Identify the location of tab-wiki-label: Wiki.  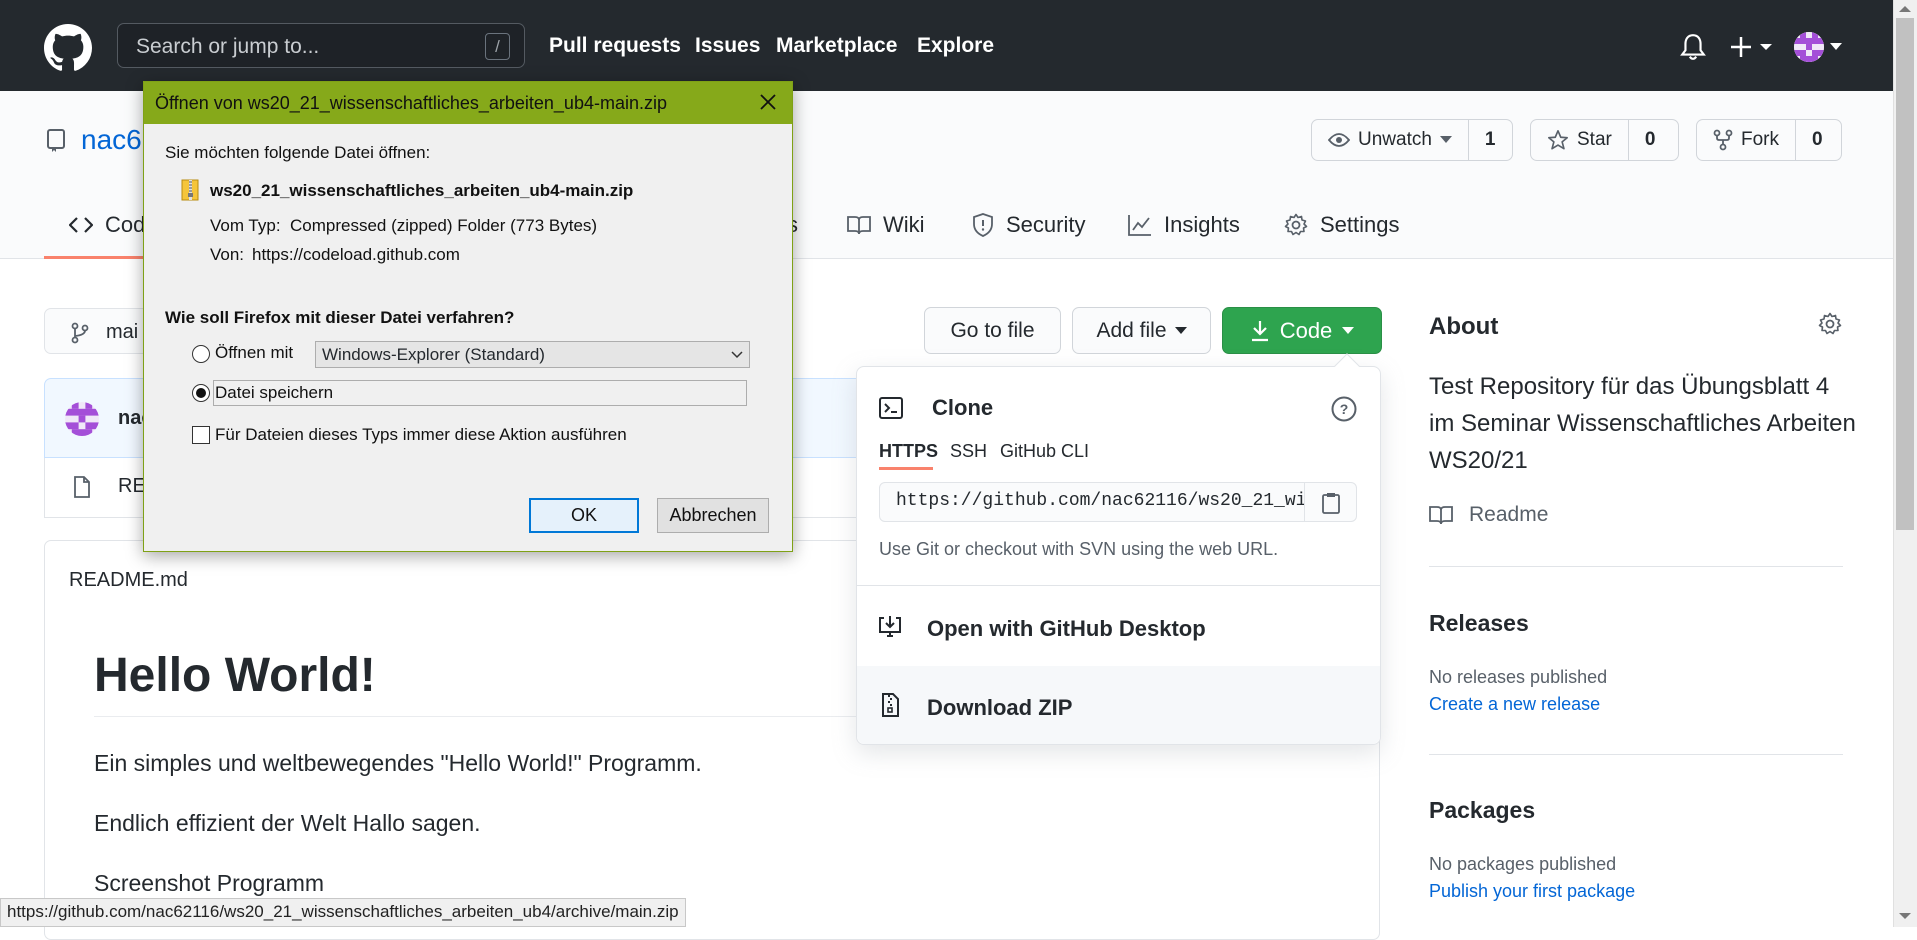
(904, 224).